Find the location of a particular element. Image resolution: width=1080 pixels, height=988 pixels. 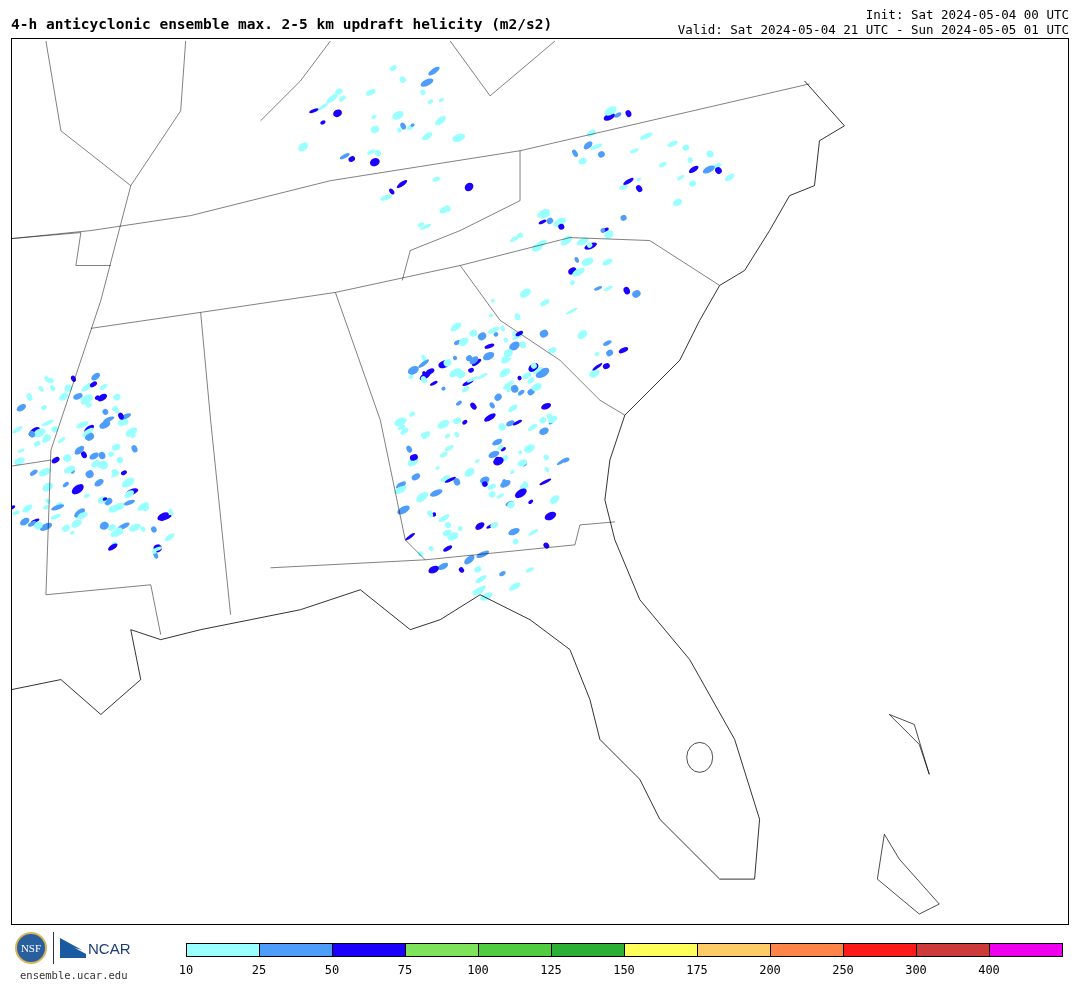

tick-label: 25 is located at coordinates (259, 970).